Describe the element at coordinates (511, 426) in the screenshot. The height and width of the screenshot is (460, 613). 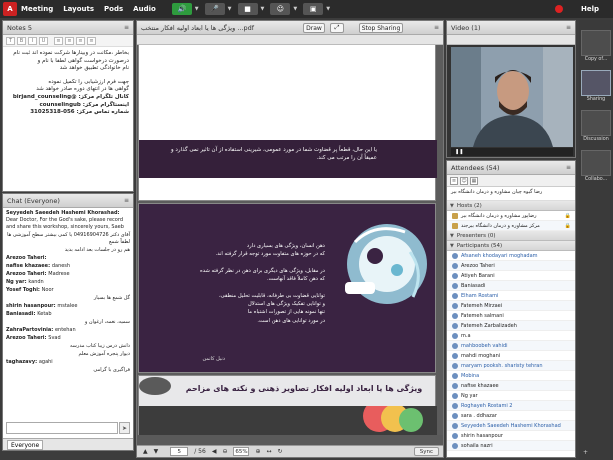
I see `attendee-row: Seyyedeh Saeedeh Hashemi Khorashad` at that location.